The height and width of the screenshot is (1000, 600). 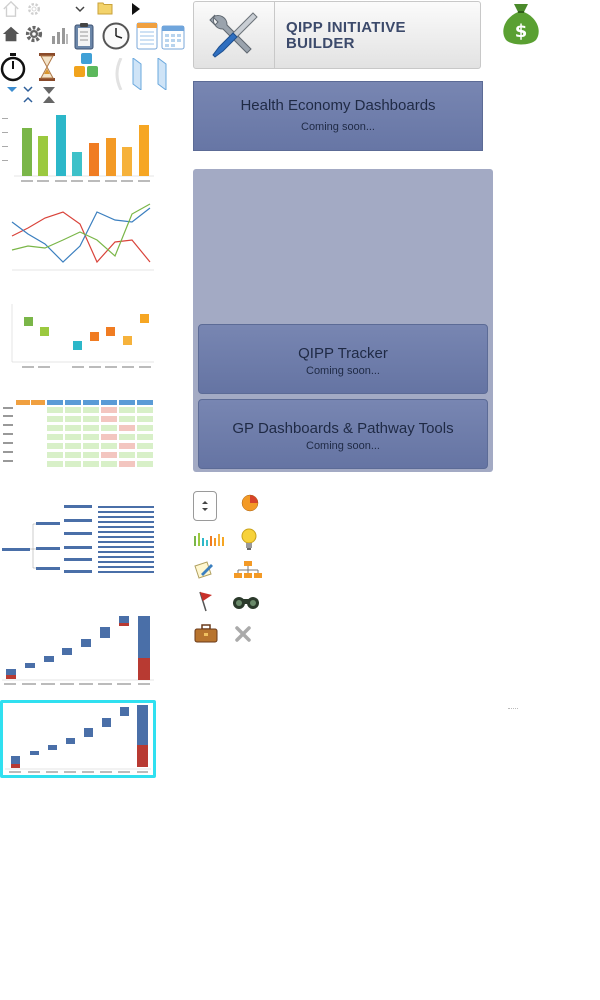 I want to click on home-outline-icon, so click(x=11, y=8).